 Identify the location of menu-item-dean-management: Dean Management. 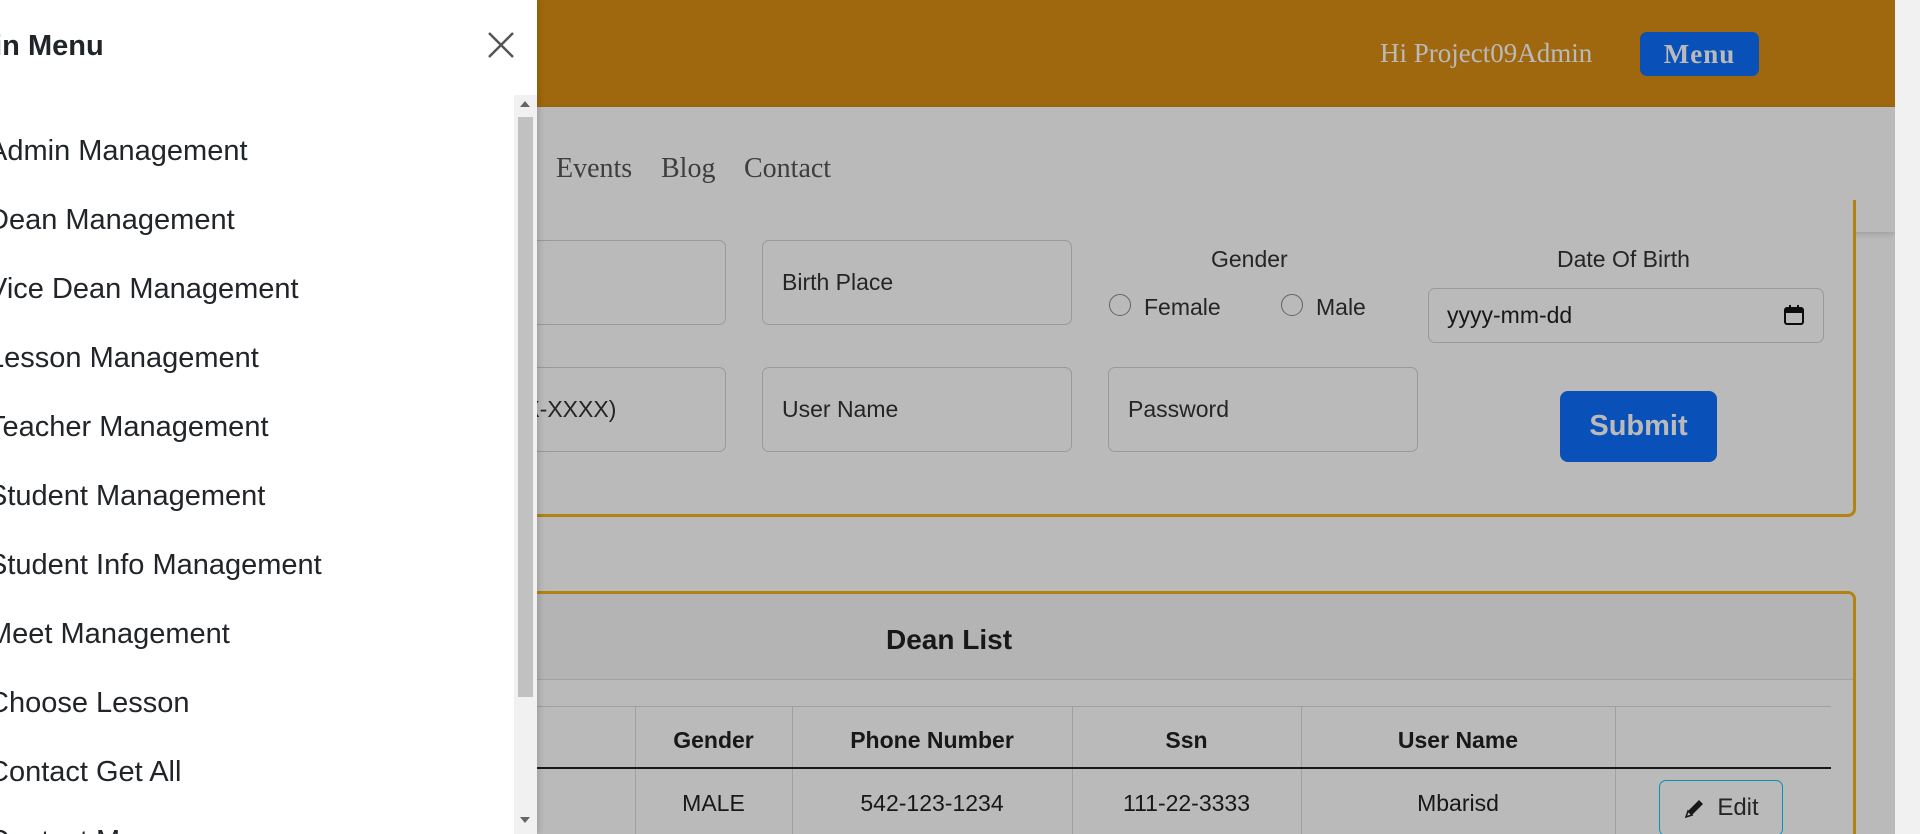
(117, 220).